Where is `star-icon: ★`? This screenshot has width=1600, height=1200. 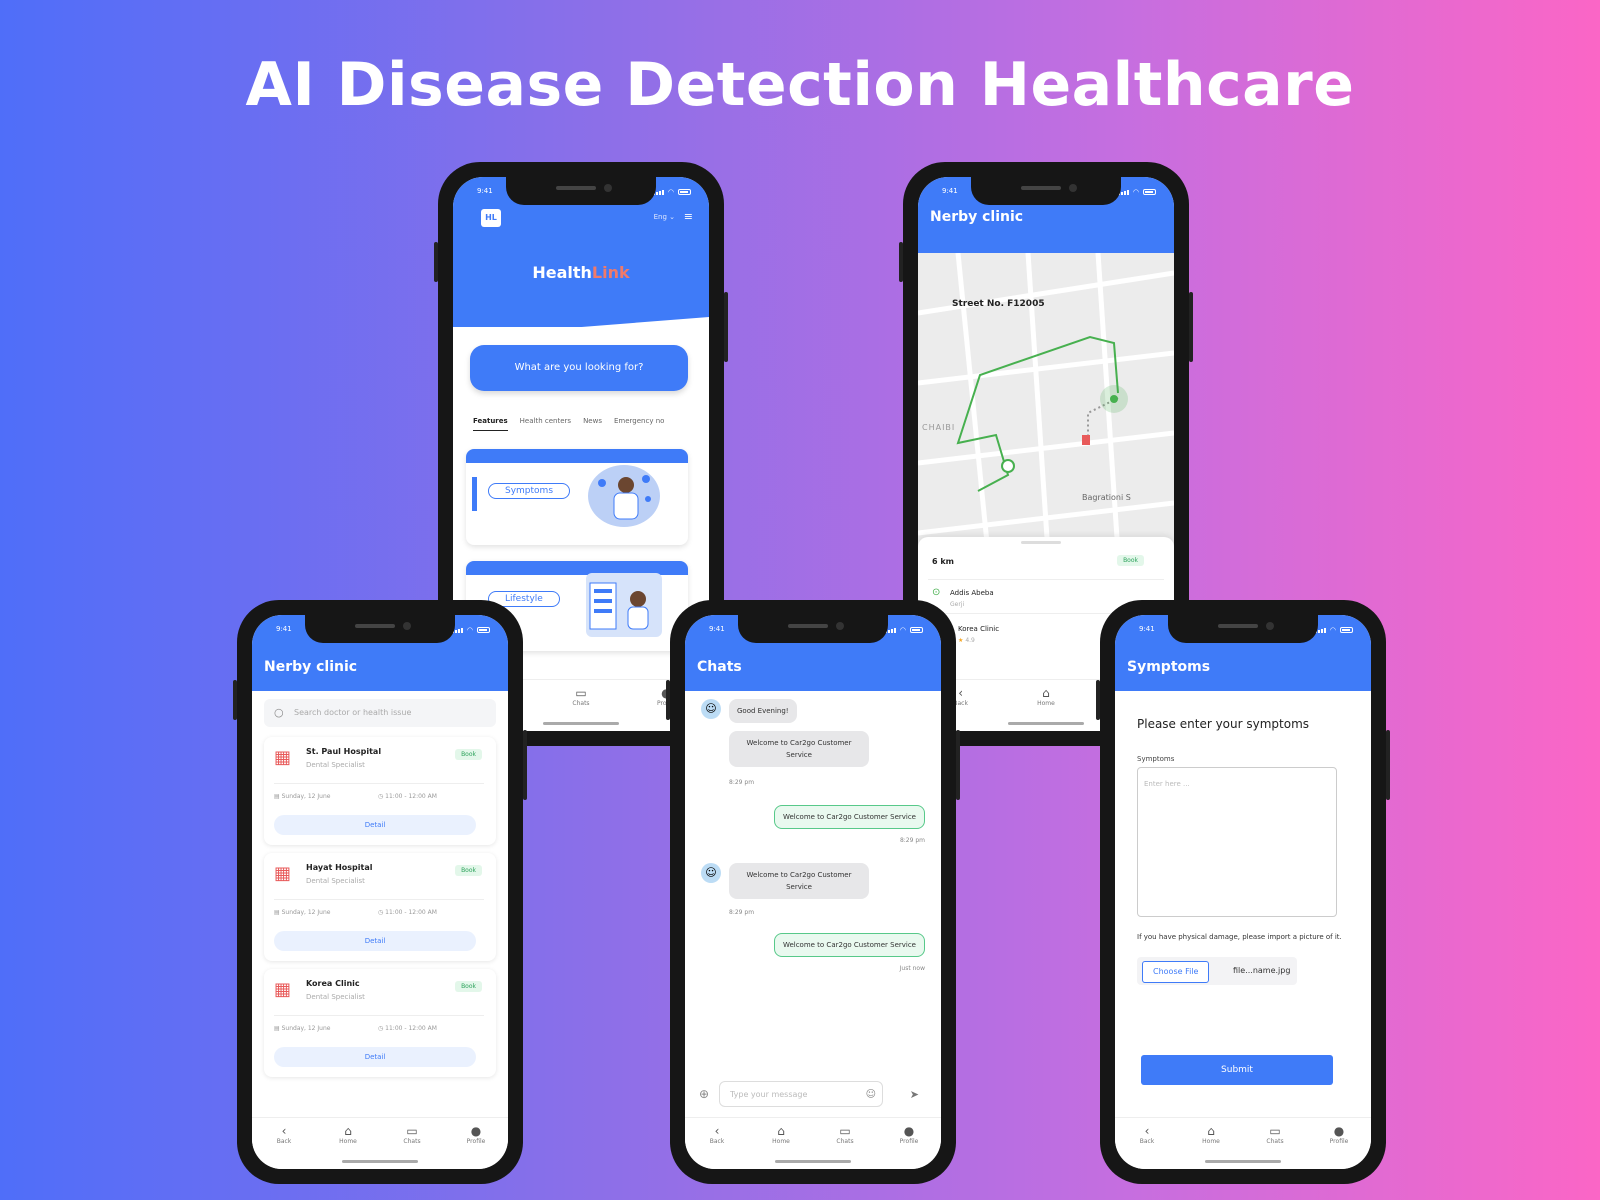
star-icon: ★ is located at coordinates (961, 640).